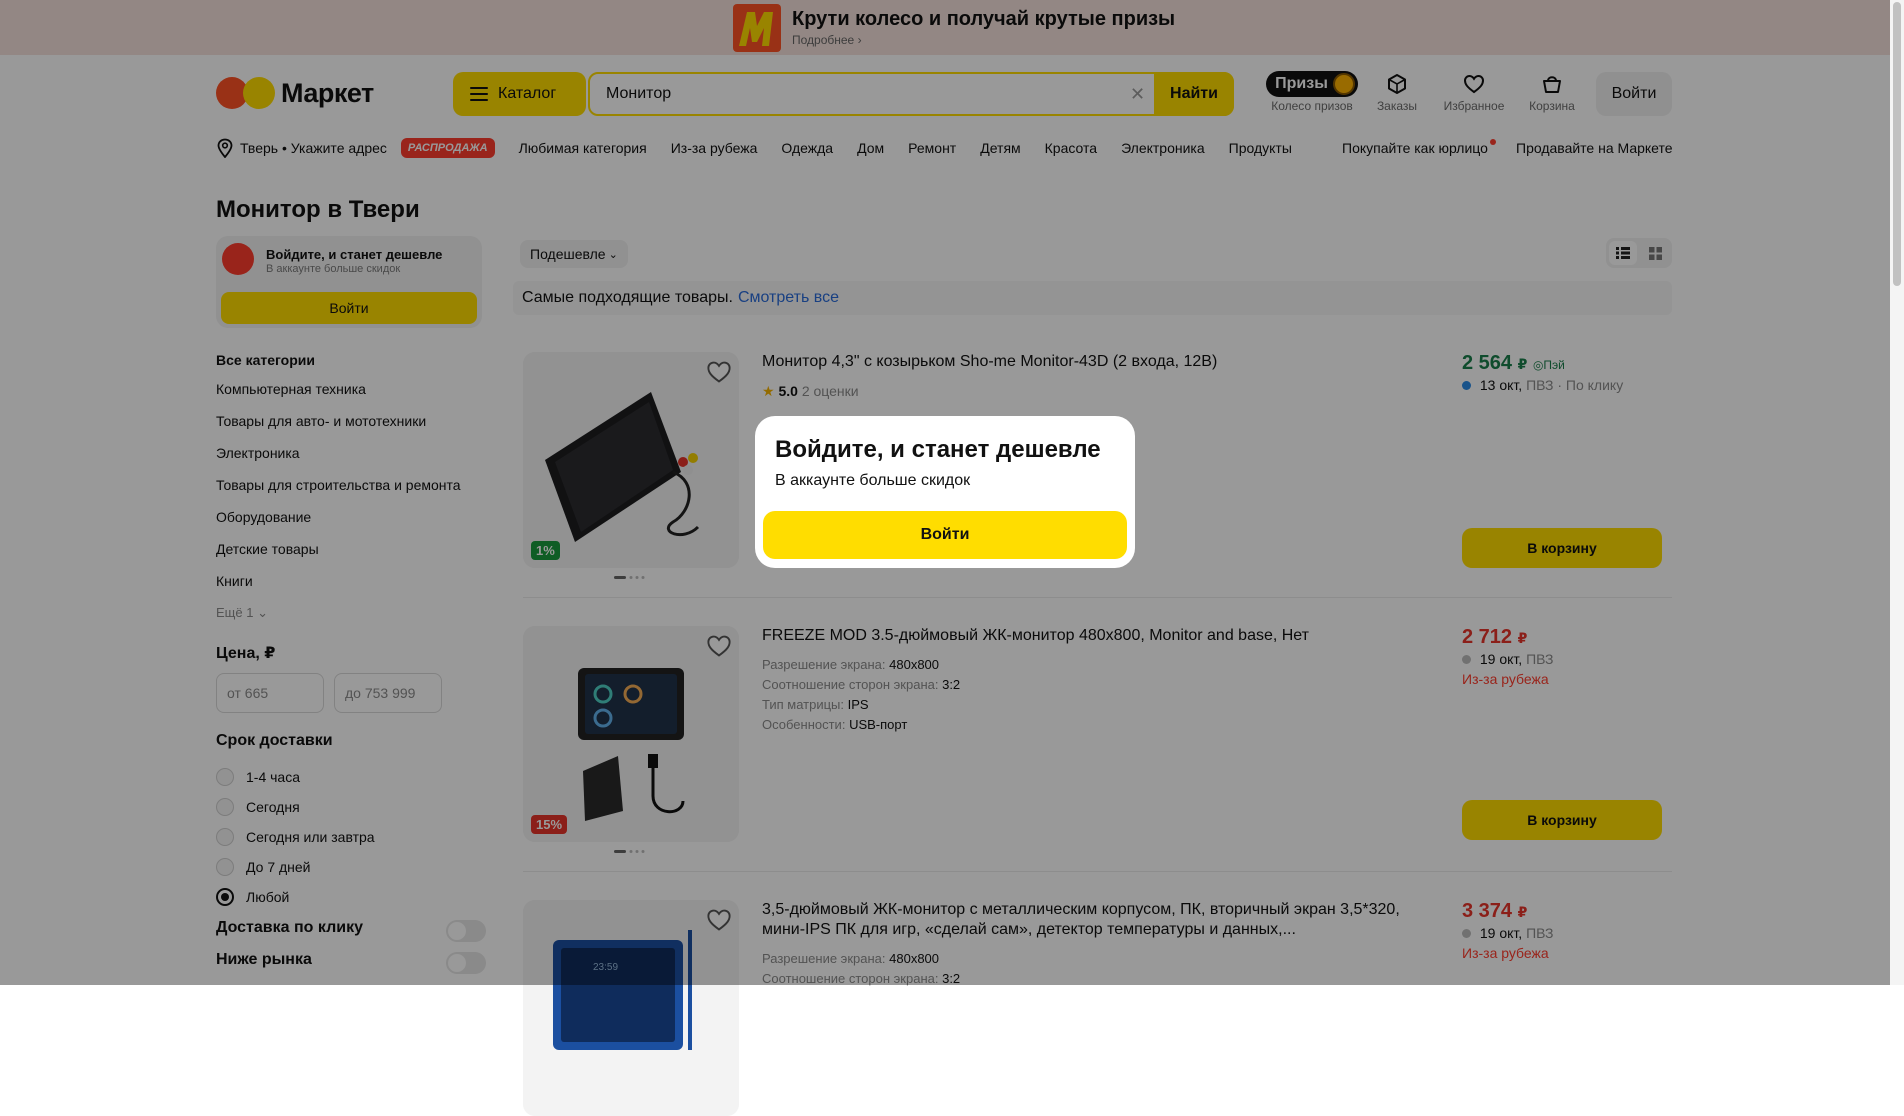 The width and height of the screenshot is (1904, 1116). Describe the element at coordinates (873, 480) in the screenshot. I see `popup-subtitle: В аккаунте больше скидок` at that location.